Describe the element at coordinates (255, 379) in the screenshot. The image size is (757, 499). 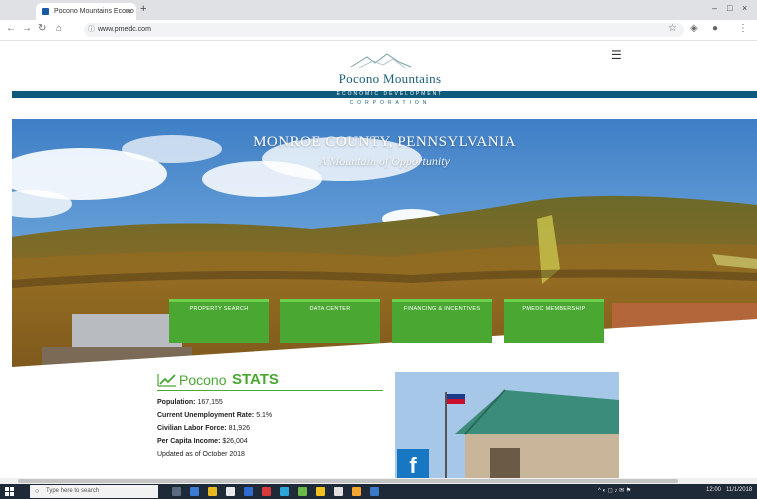
I see `stats-title-bold: STATS` at that location.